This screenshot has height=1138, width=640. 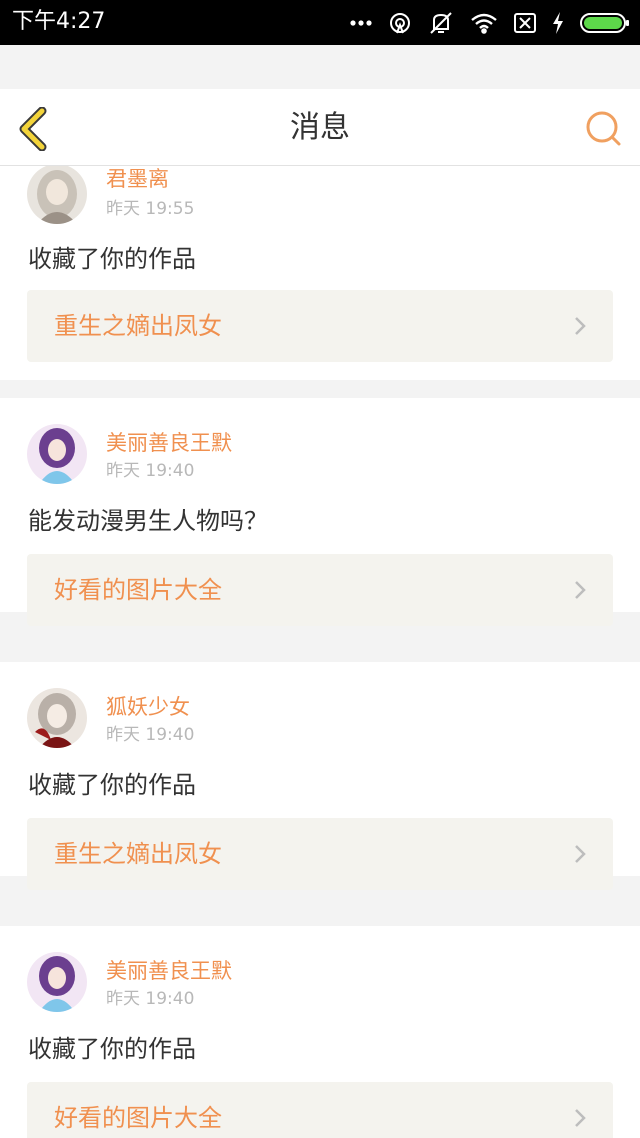 I want to click on back-chevron-icon, so click(x=33, y=129).